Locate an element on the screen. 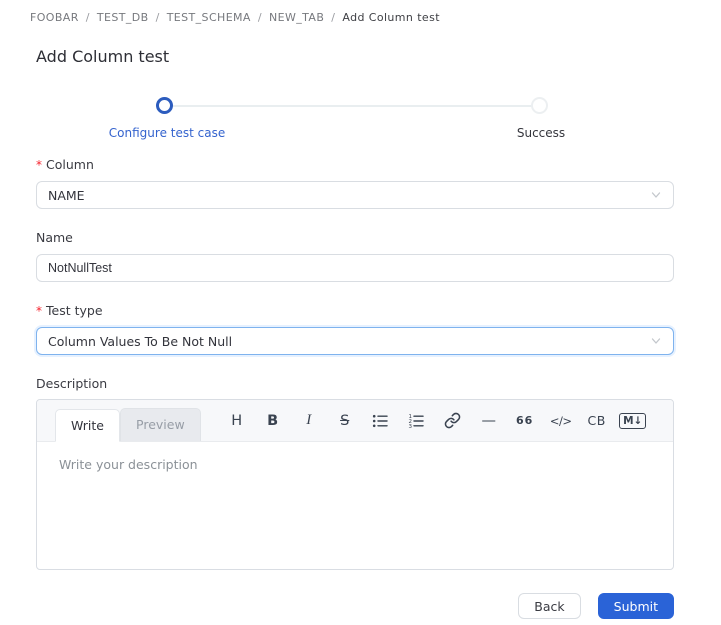 This screenshot has height=625, width=721. markdown-icon: M↓ is located at coordinates (633, 421).